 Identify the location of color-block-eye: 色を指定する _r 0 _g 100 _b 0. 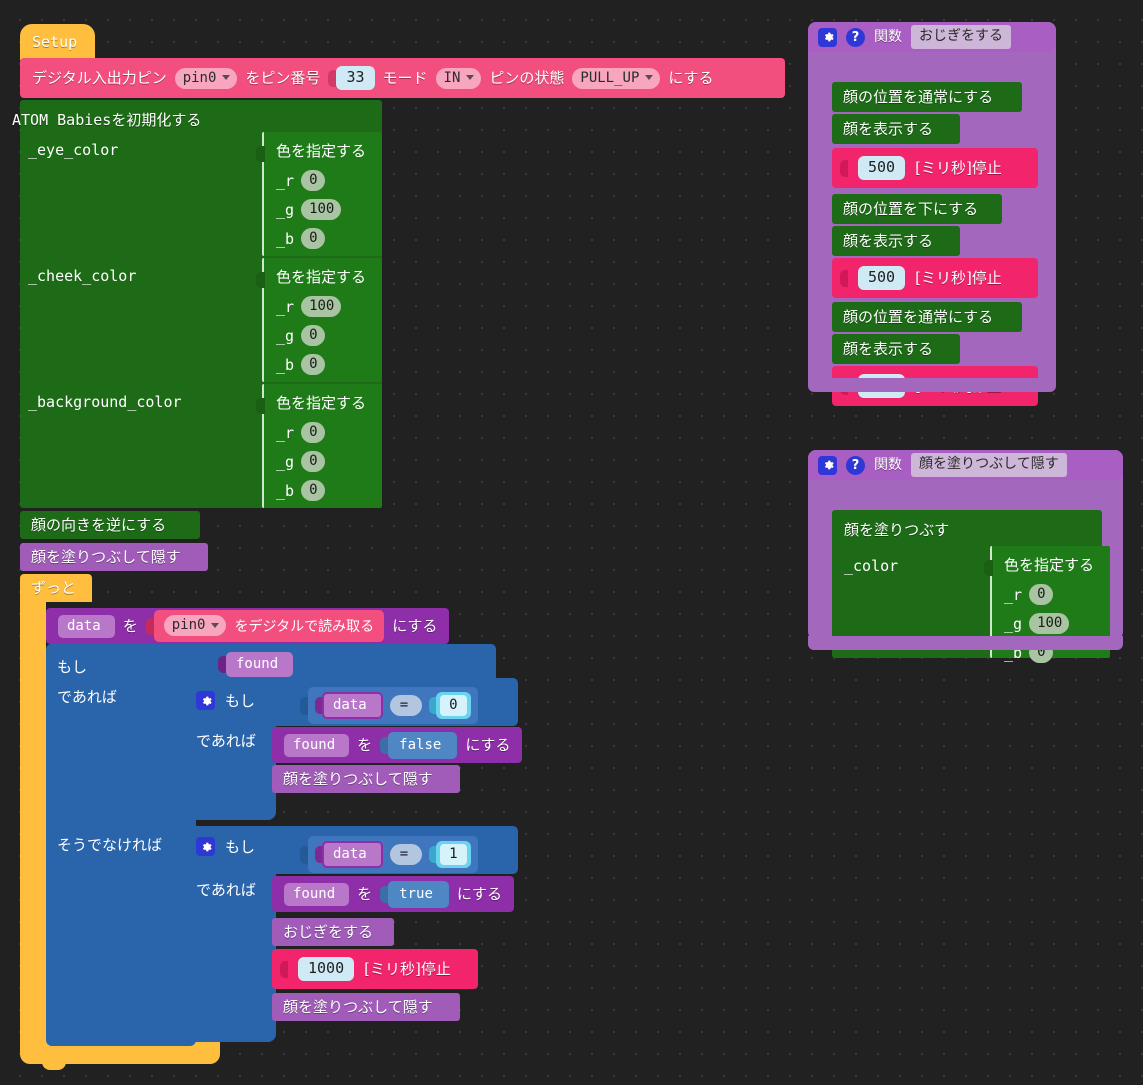
(319, 194).